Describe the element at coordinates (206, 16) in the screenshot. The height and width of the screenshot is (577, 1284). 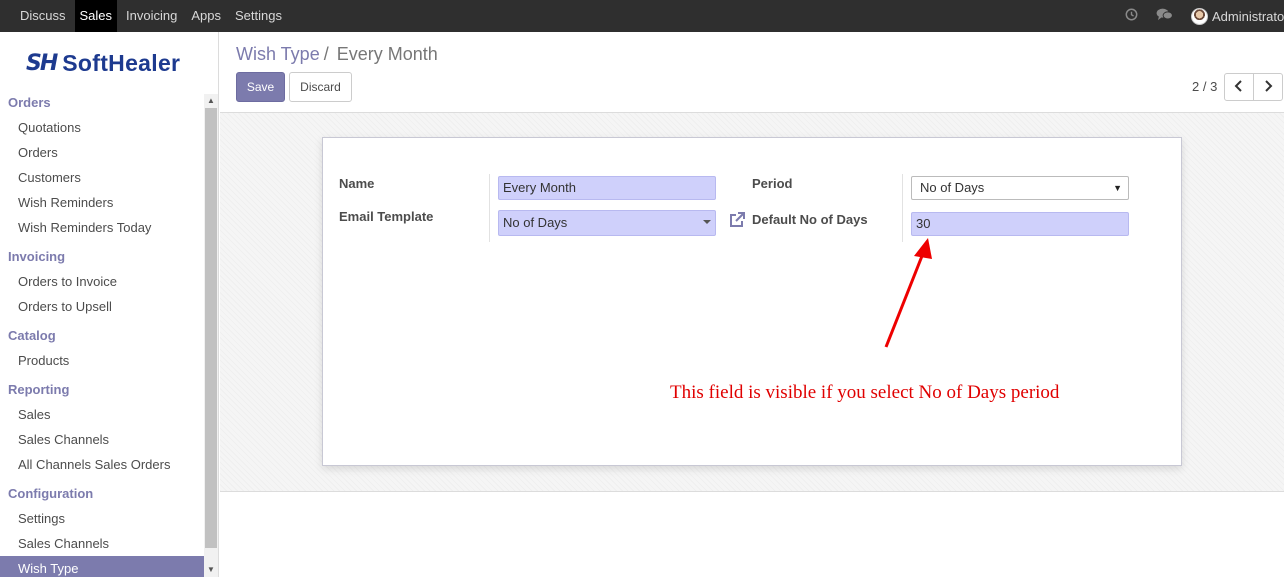
I see `nav-apps: Apps` at that location.